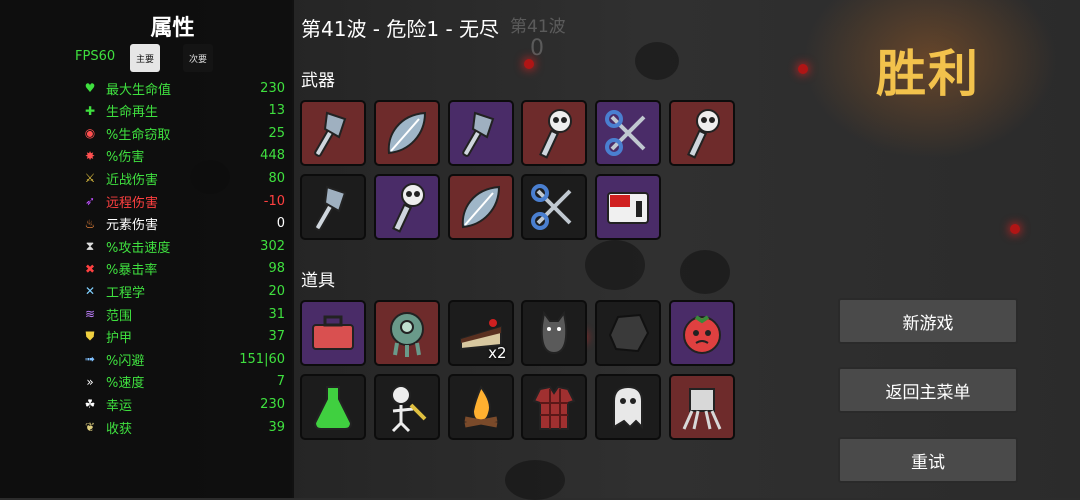 The width and height of the screenshot is (1080, 500). I want to click on bg-count: 0, so click(537, 48).